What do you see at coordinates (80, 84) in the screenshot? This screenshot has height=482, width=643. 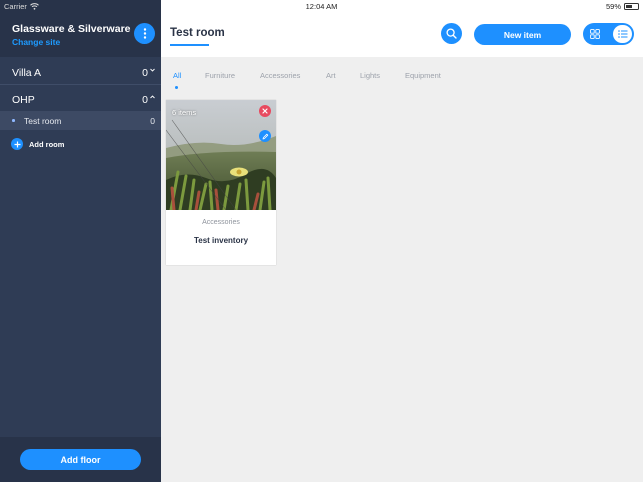 I see `divider` at bounding box center [80, 84].